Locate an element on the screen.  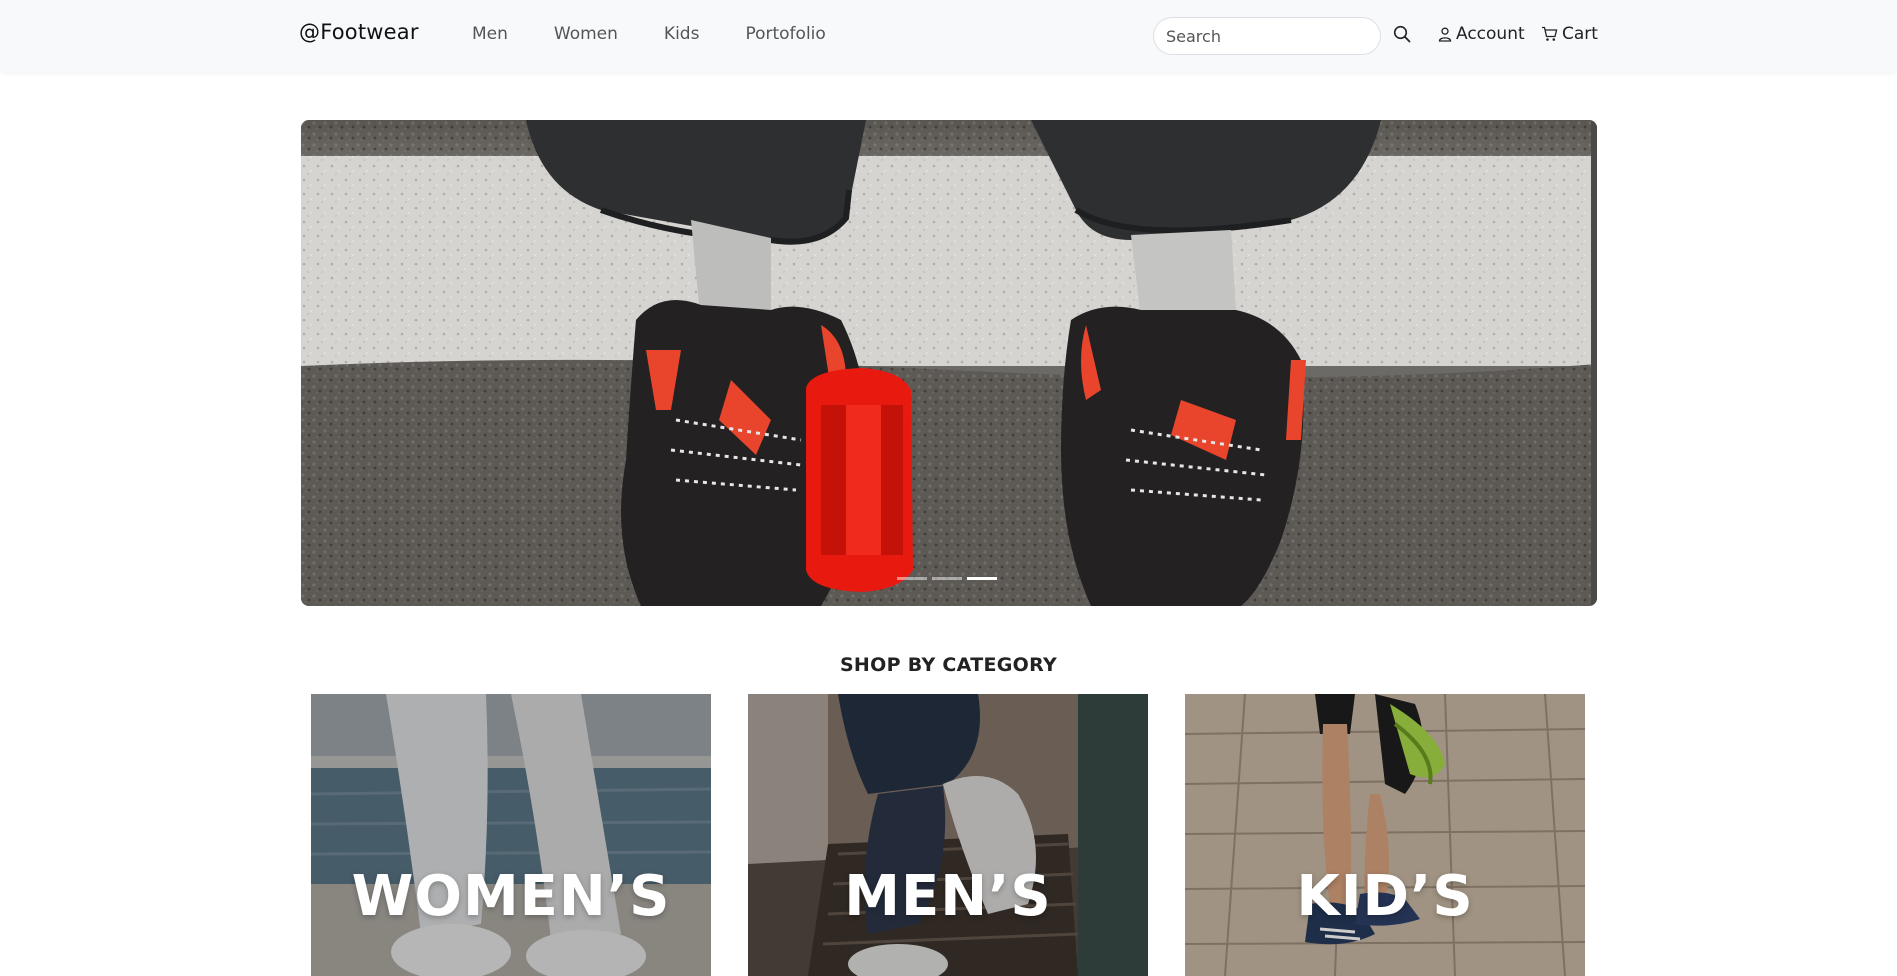
search-icon is located at coordinates (1402, 34).